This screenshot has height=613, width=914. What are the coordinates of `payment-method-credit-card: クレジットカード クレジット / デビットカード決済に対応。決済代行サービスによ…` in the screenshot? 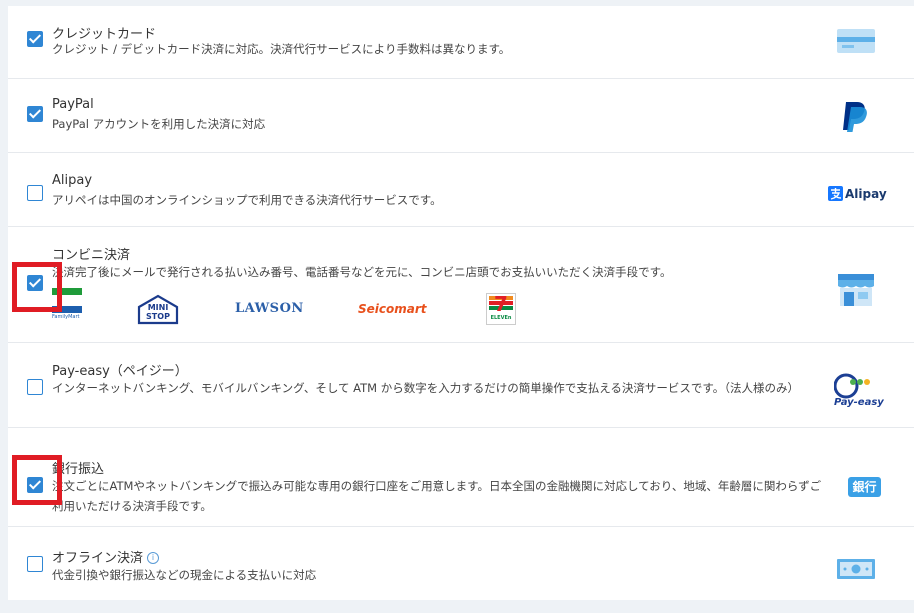 It's located at (461, 42).